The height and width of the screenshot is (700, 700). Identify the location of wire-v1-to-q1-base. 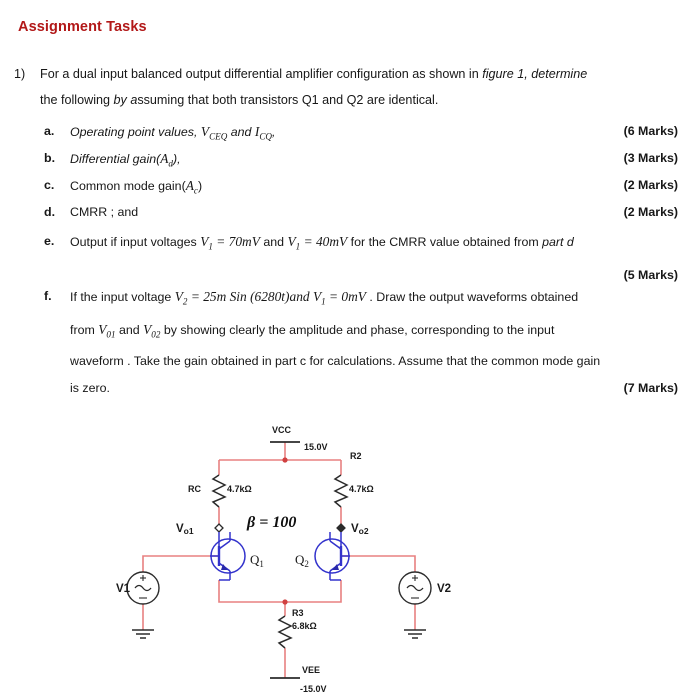
(180, 563).